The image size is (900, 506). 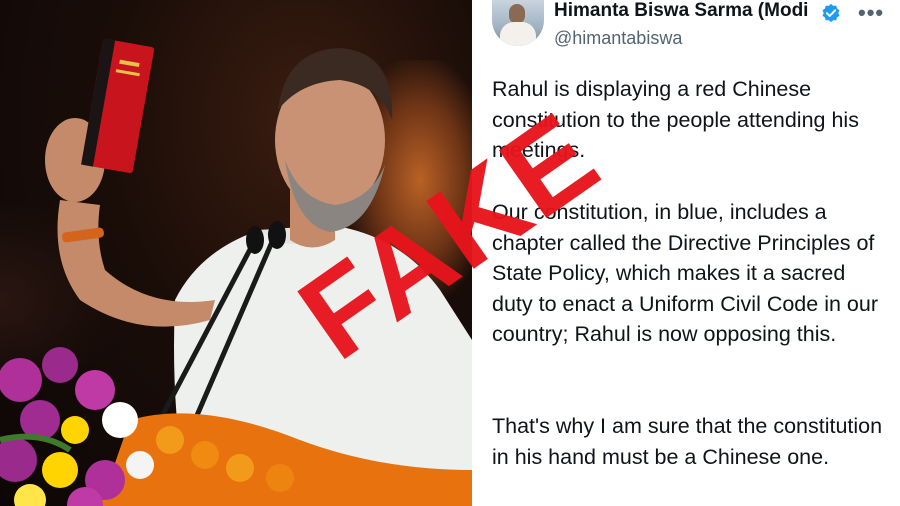 I want to click on more-icon: •••, so click(x=871, y=13).